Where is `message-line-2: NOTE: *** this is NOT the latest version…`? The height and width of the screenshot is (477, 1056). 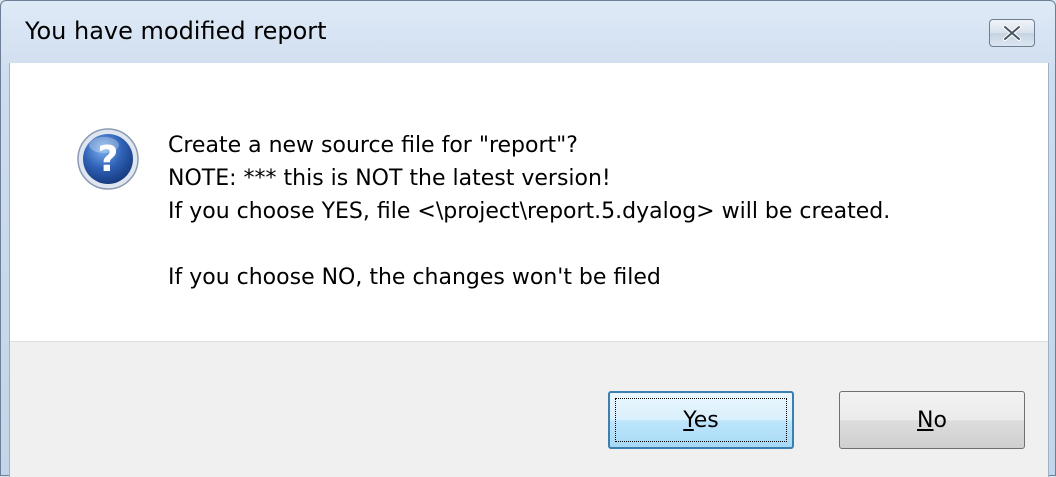 message-line-2: NOTE: *** this is NOT the latest version… is located at coordinates (389, 178).